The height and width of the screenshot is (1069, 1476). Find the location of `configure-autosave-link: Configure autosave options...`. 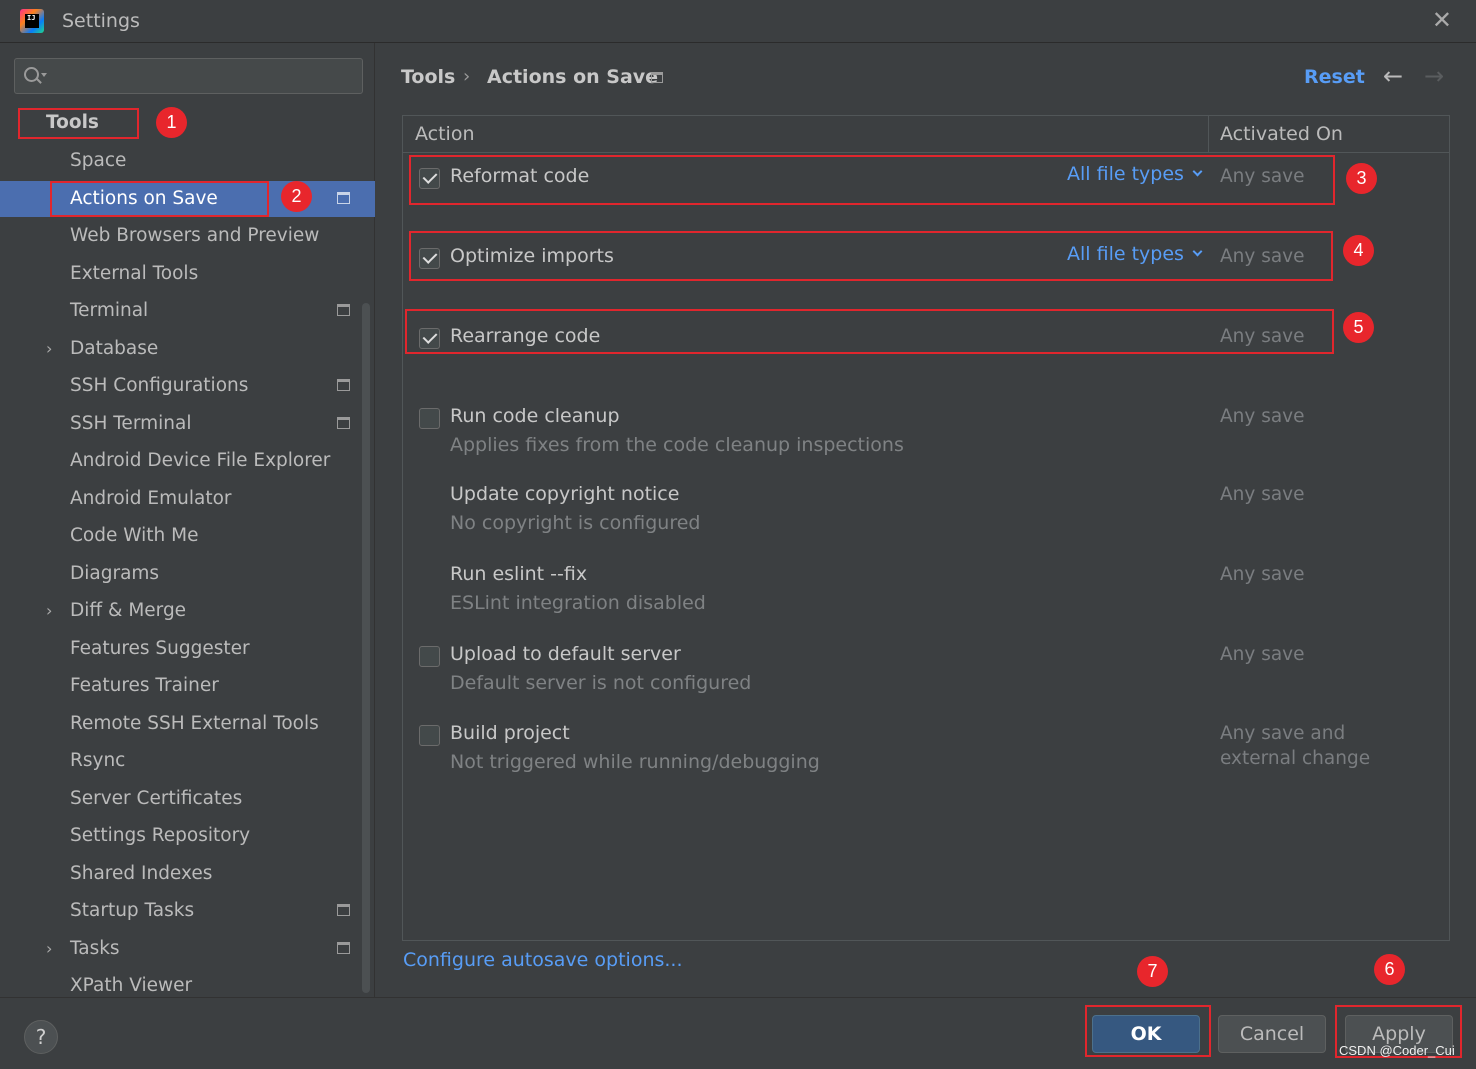

configure-autosave-link: Configure autosave options... is located at coordinates (543, 960).